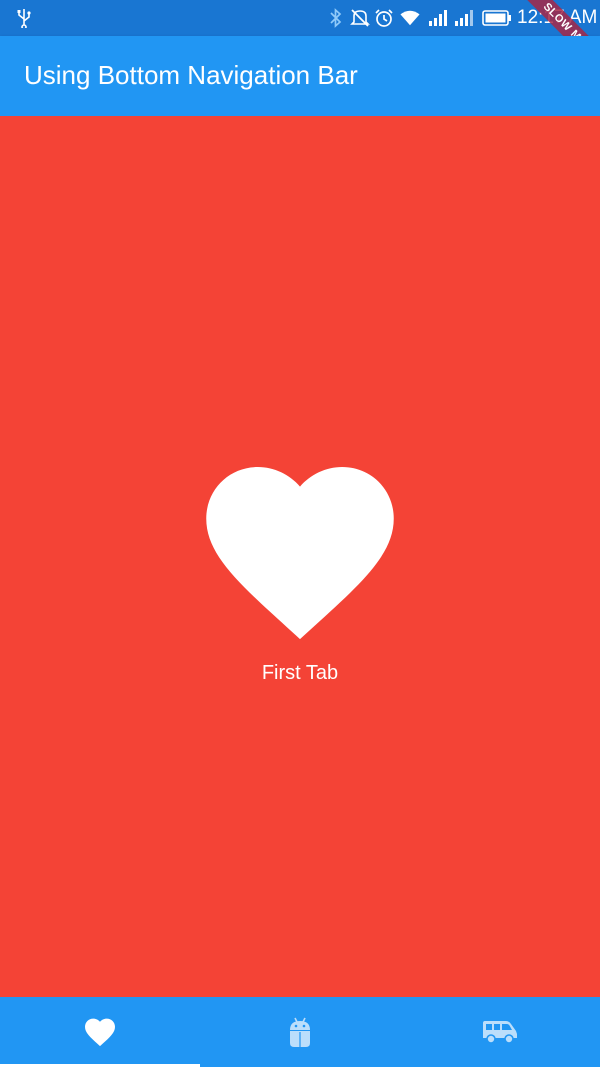 The image size is (600, 1067). Describe the element at coordinates (191, 75) in the screenshot. I see `page-title: Using Bottom Navigation Bar` at that location.